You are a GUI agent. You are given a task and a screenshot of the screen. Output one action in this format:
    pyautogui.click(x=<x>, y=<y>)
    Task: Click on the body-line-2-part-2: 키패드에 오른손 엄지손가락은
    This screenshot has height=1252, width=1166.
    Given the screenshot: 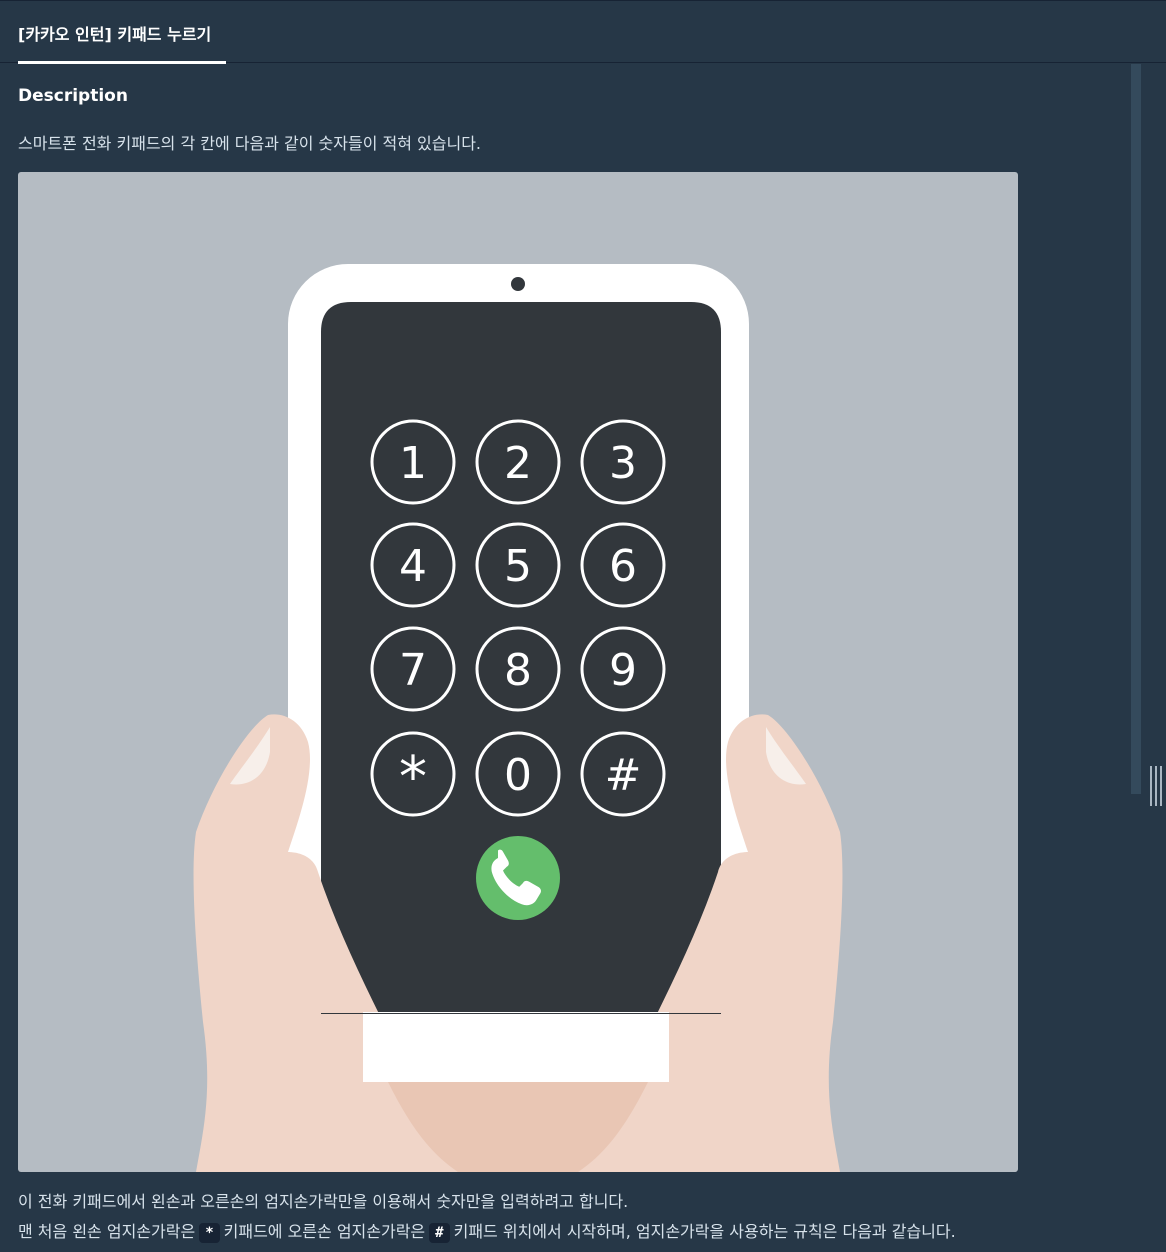 What is the action you would take?
    pyautogui.click(x=324, y=1231)
    